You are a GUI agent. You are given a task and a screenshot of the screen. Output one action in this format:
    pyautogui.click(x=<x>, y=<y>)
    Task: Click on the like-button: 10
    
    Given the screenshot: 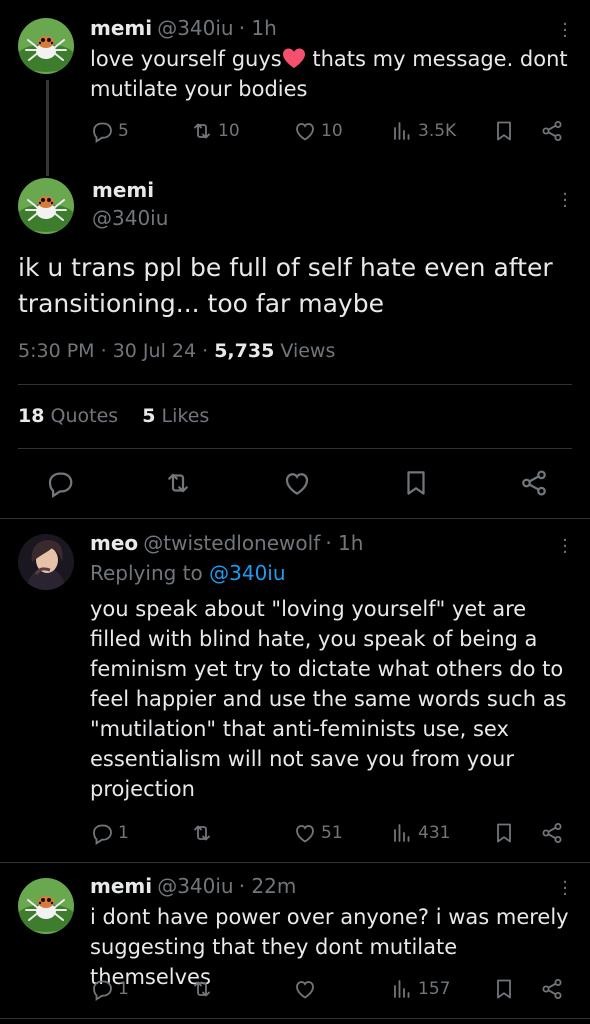 What is the action you would take?
    pyautogui.click(x=318, y=131)
    